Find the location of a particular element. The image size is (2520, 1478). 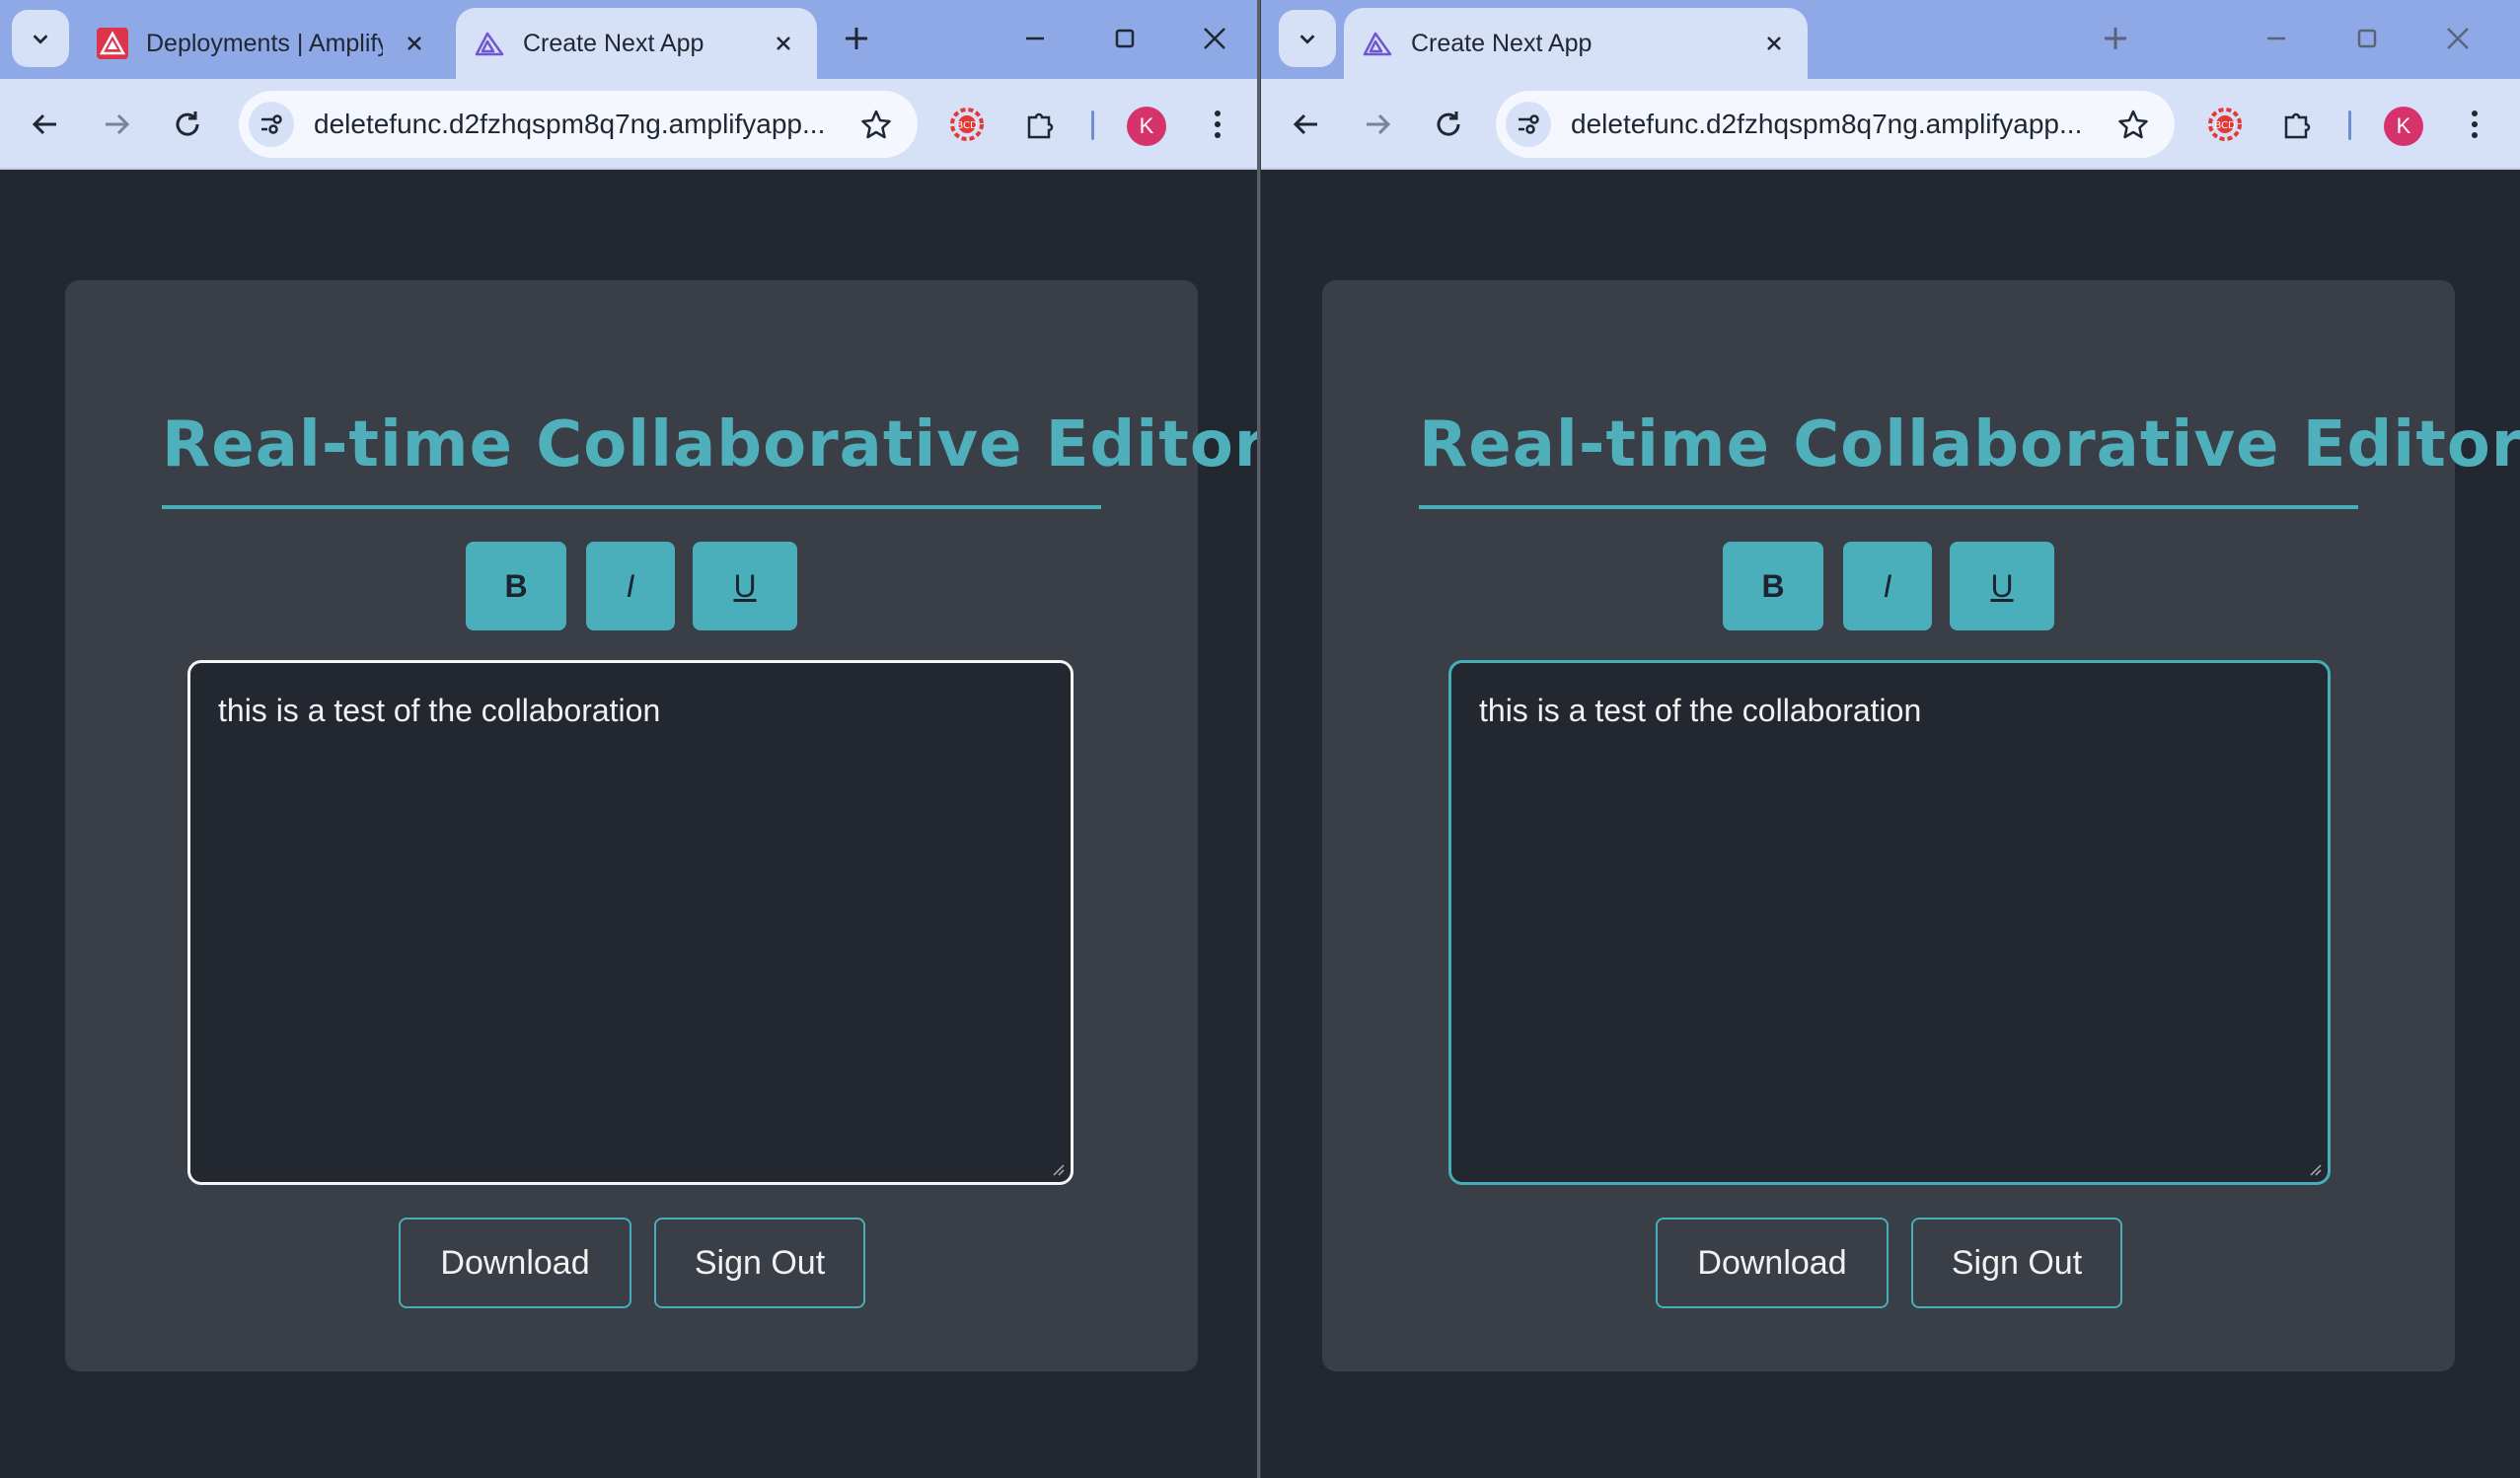

tab-deployments: Deployments | Amplify is located at coordinates (260, 43).